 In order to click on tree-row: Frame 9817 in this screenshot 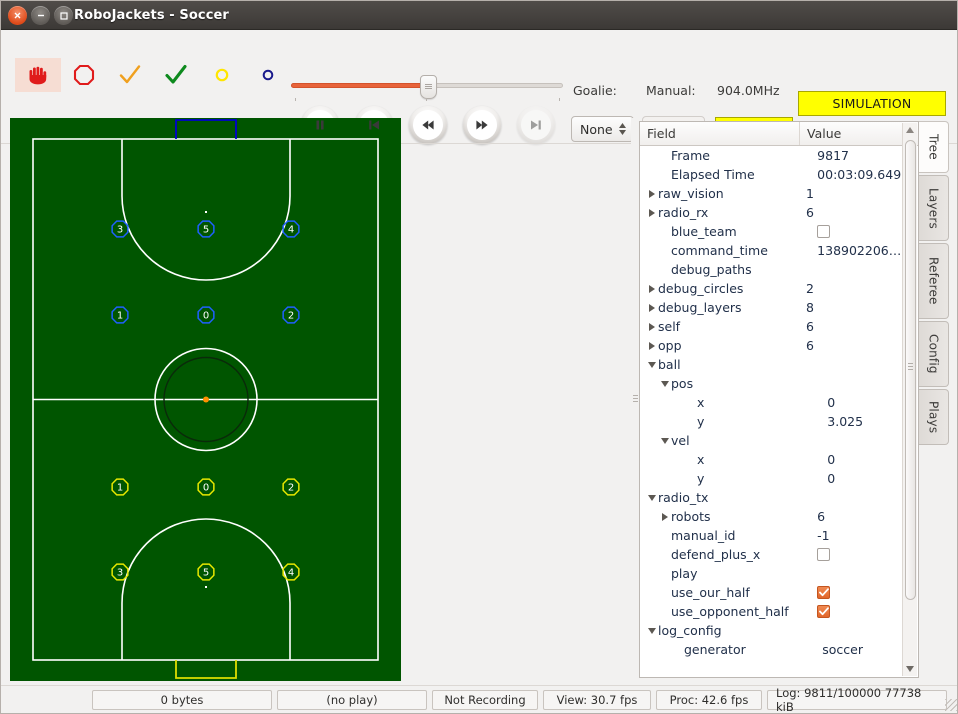, I will do `click(779, 155)`.